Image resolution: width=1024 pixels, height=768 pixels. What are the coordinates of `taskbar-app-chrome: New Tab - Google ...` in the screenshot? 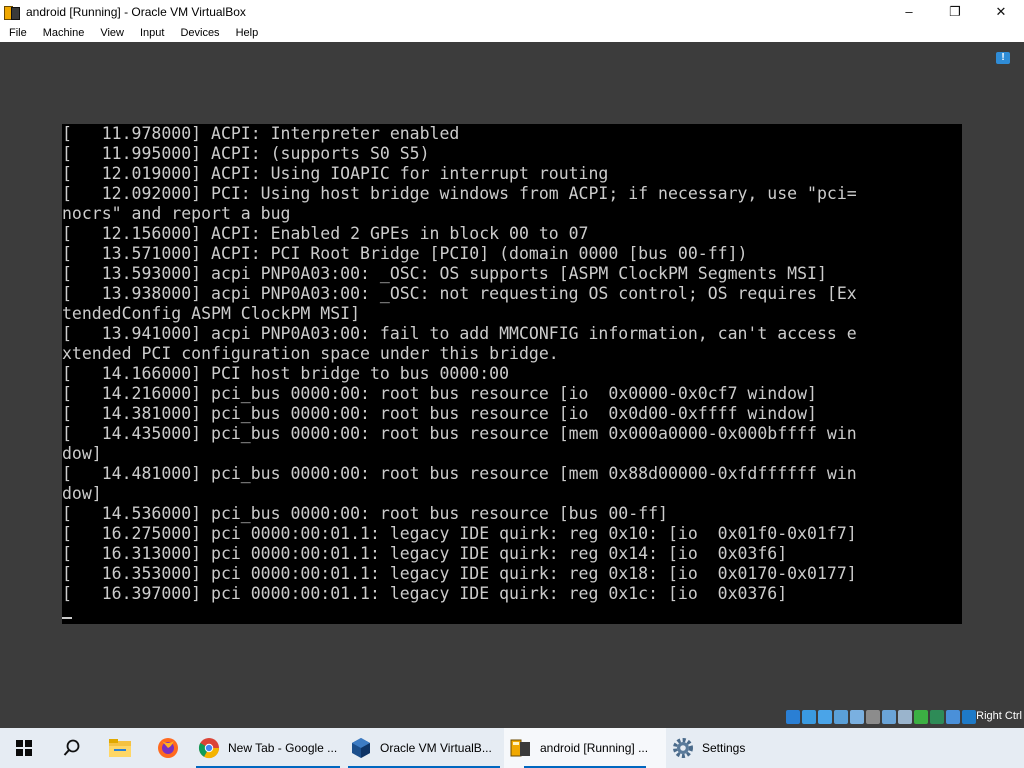 It's located at (268, 748).